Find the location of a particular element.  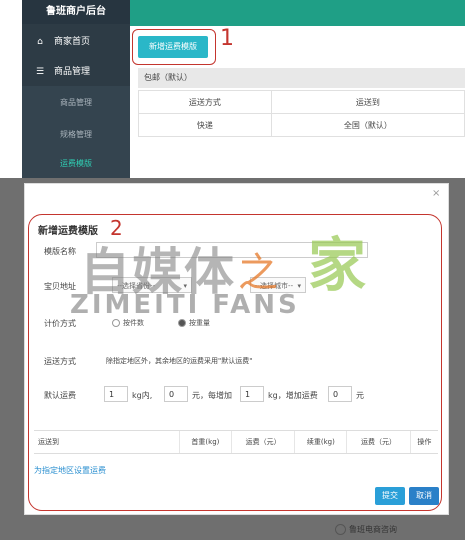

home-icon: ⌂ is located at coordinates (40, 42).